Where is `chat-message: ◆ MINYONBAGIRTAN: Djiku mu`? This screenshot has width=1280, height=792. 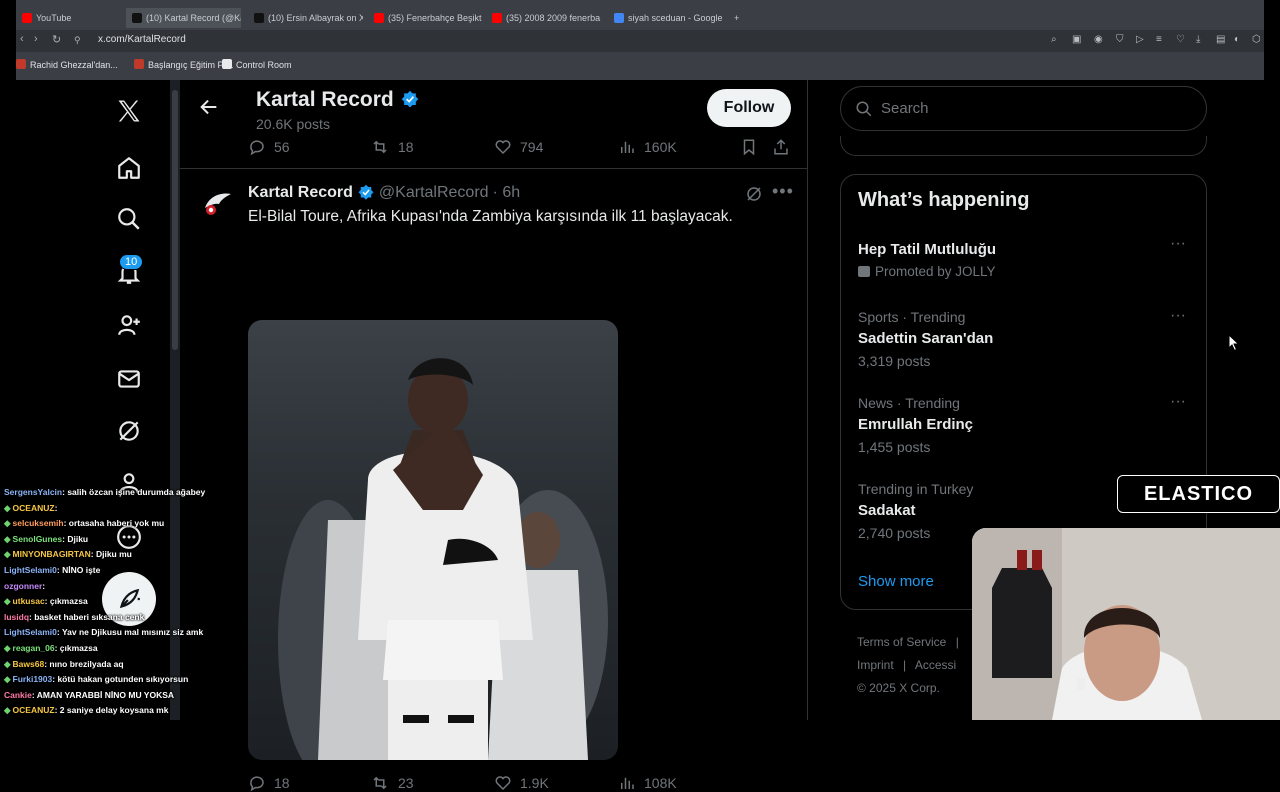
chat-message: ◆ MINYONBAGIRTAN: Djiku mu is located at coordinates (105, 555).